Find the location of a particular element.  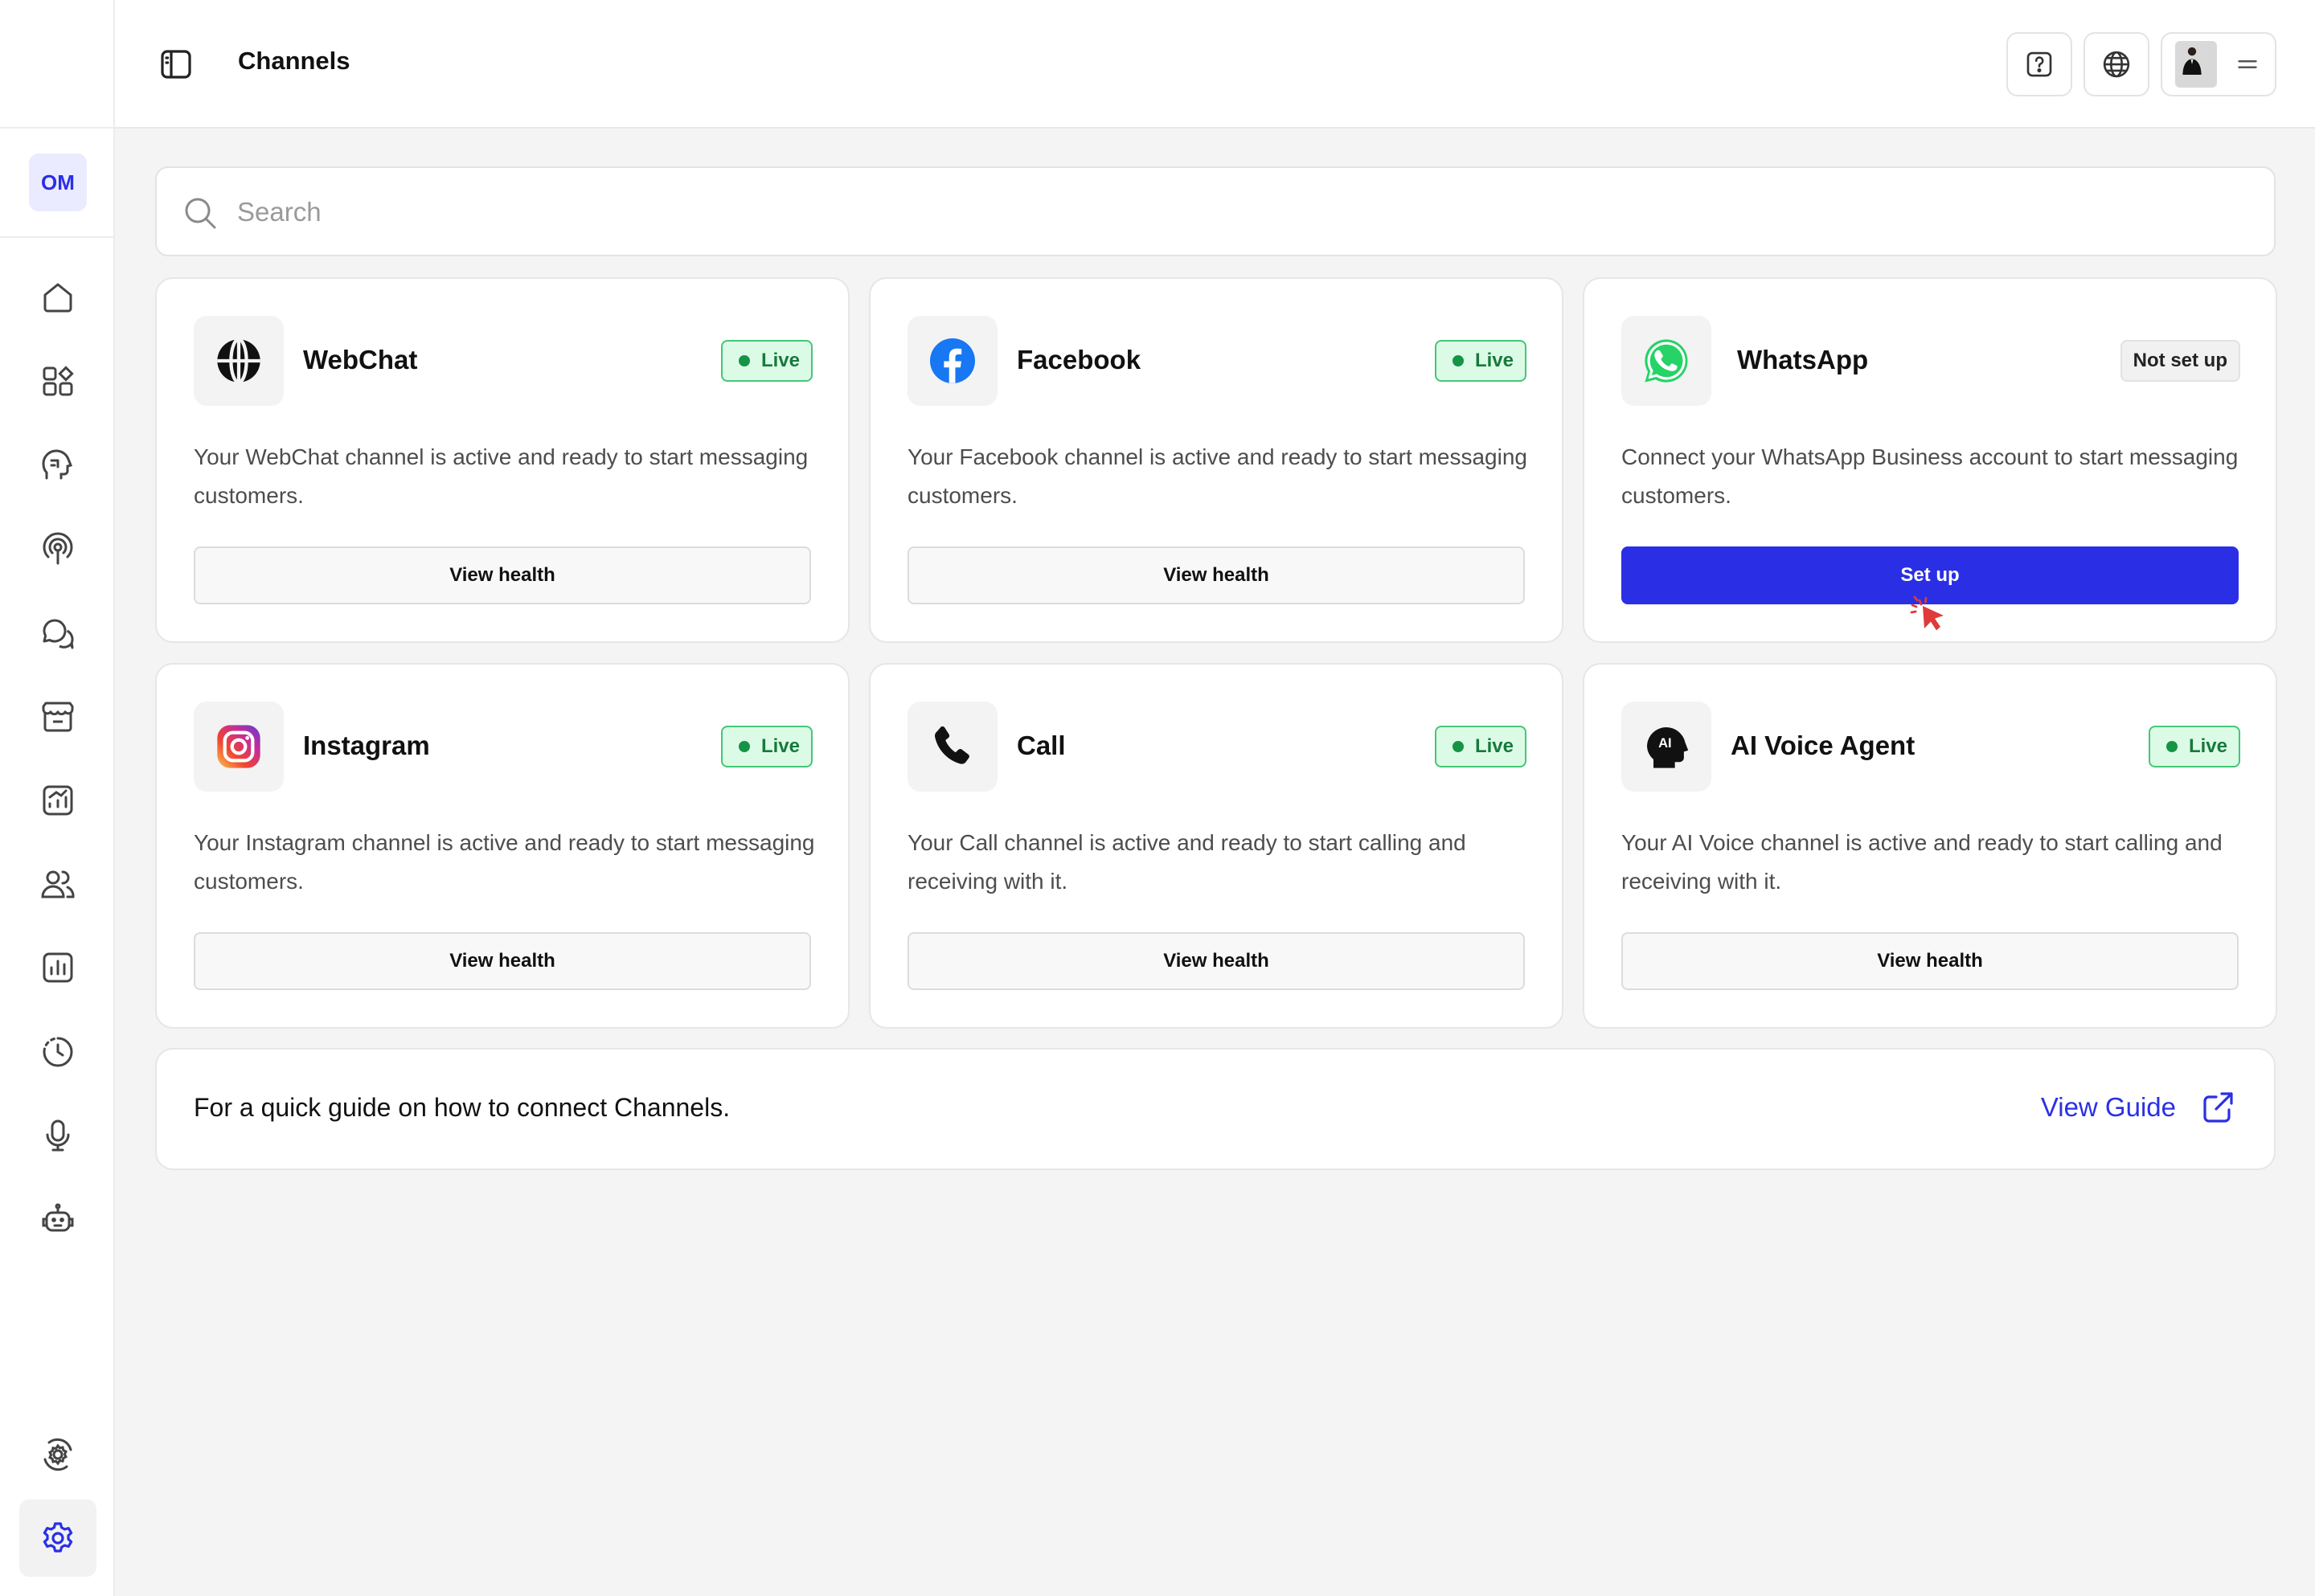

instagram-icon is located at coordinates (238, 746).